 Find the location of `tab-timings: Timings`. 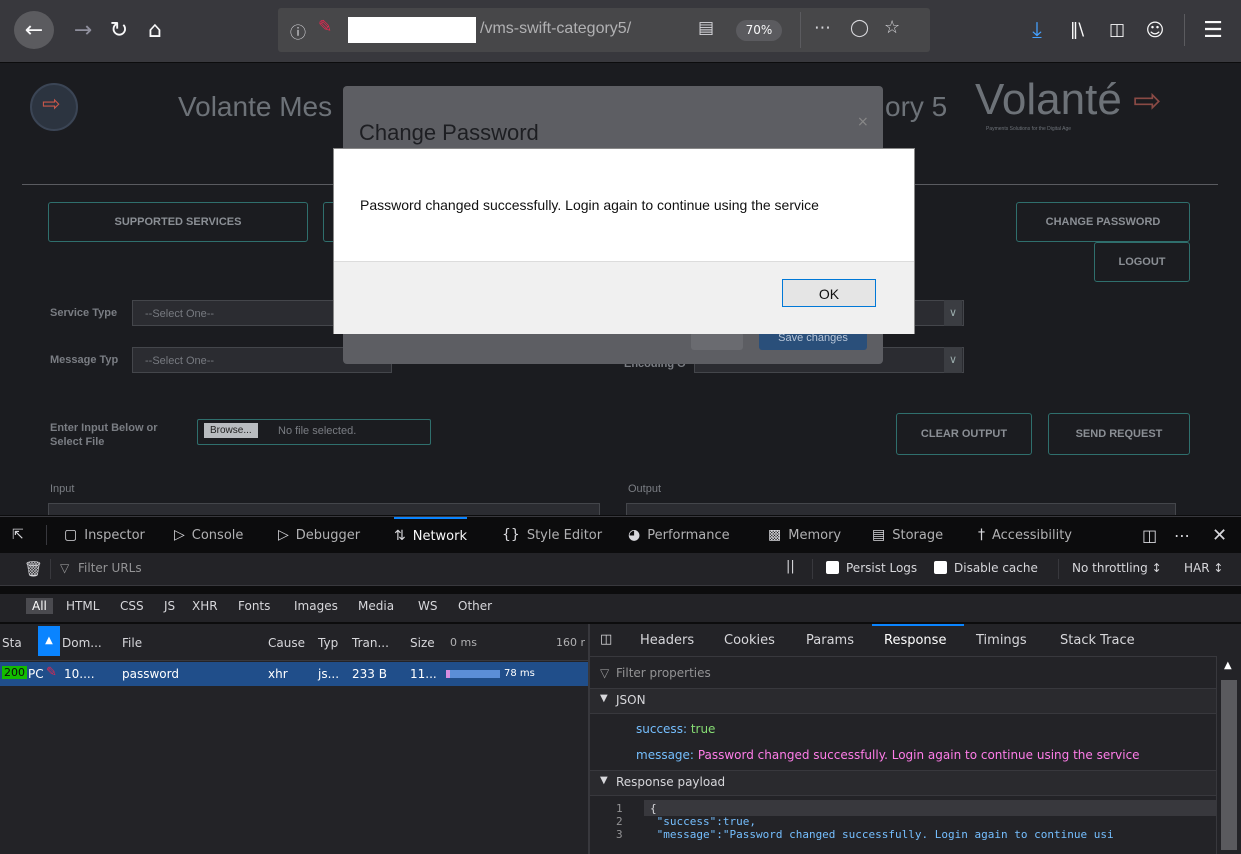

tab-timings: Timings is located at coordinates (1001, 640).